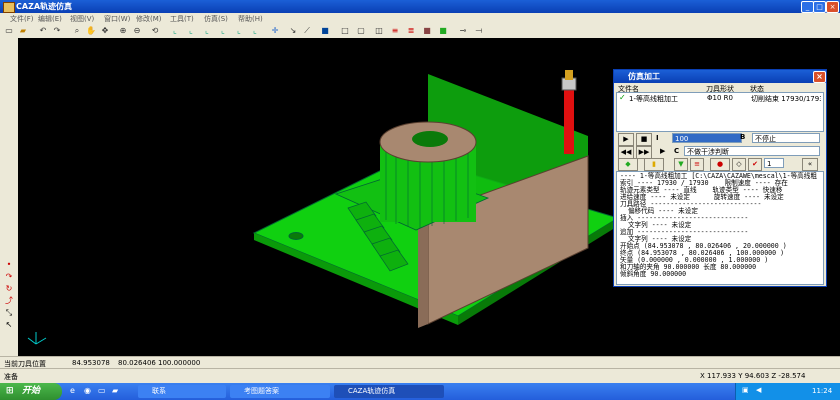 This screenshot has height=400, width=840. I want to click on stop-button: ■, so click(644, 139).